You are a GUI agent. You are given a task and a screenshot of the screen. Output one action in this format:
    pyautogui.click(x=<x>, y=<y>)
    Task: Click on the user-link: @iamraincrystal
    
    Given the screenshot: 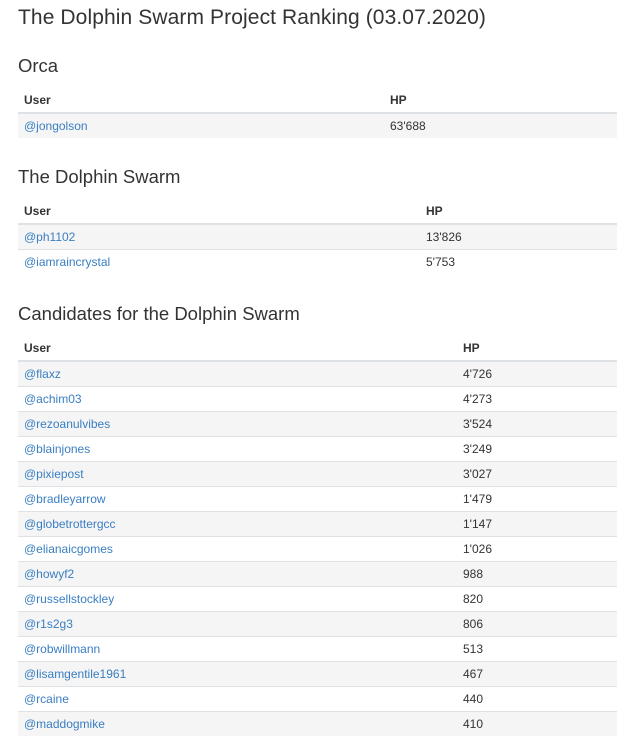 What is the action you would take?
    pyautogui.click(x=67, y=262)
    